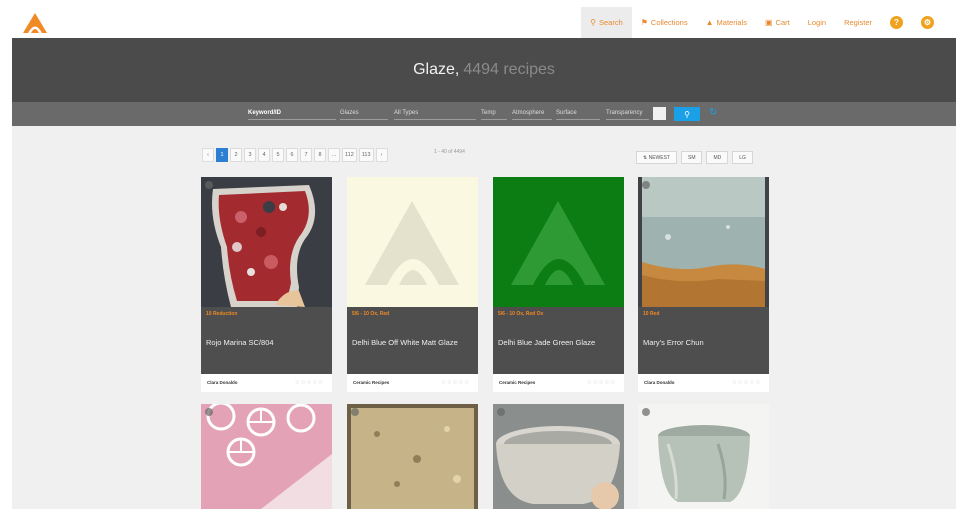 The width and height of the screenshot is (965, 509). What do you see at coordinates (320, 155) in the screenshot?
I see `page-8: 8` at bounding box center [320, 155].